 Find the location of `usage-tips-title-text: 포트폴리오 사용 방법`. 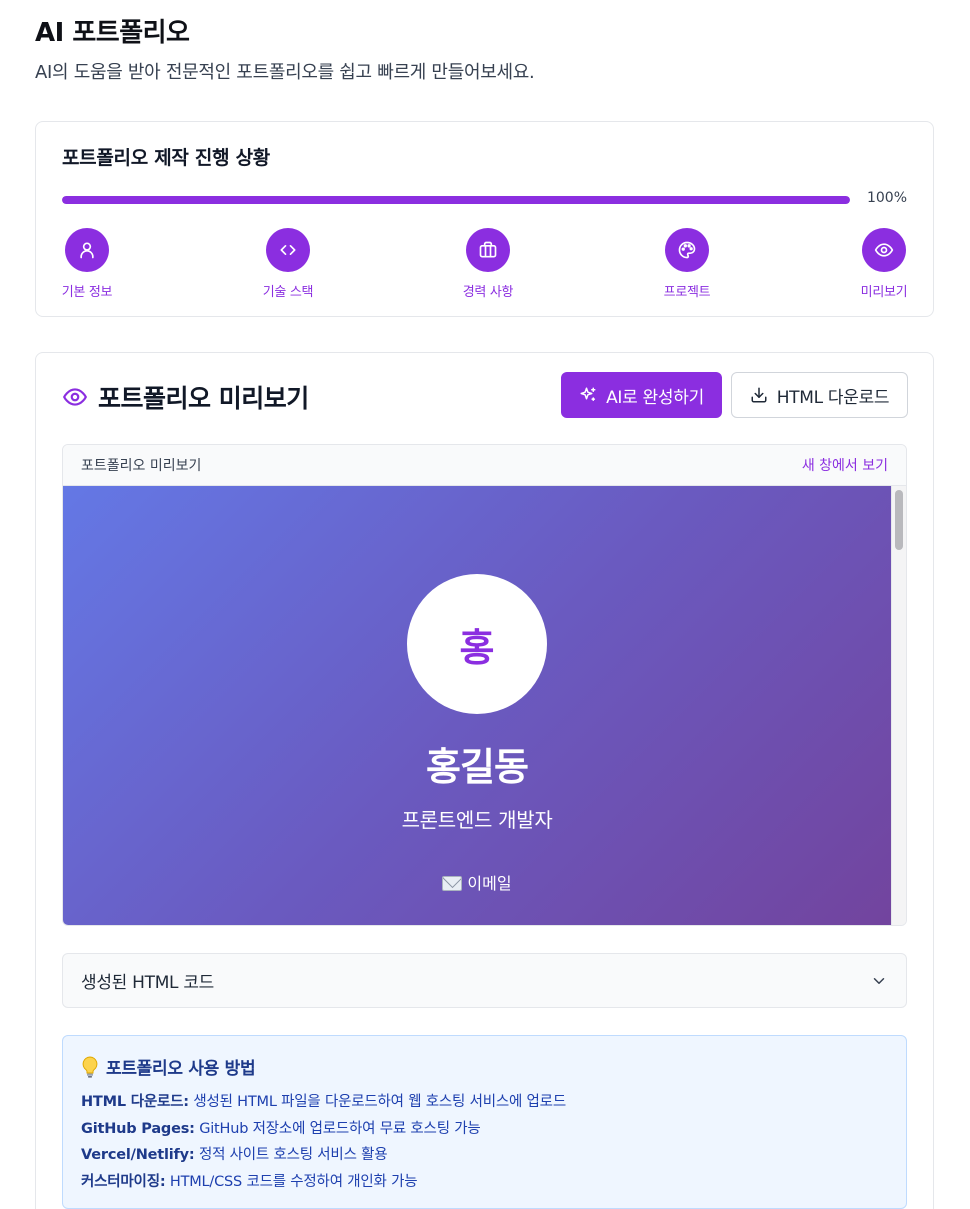

usage-tips-title-text: 포트폴리오 사용 방법 is located at coordinates (181, 1069).